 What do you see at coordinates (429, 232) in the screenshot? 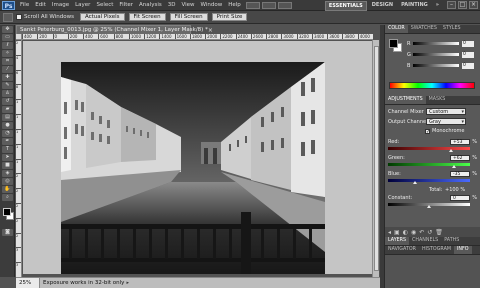
I see `reset-icon: ↺` at bounding box center [429, 232].